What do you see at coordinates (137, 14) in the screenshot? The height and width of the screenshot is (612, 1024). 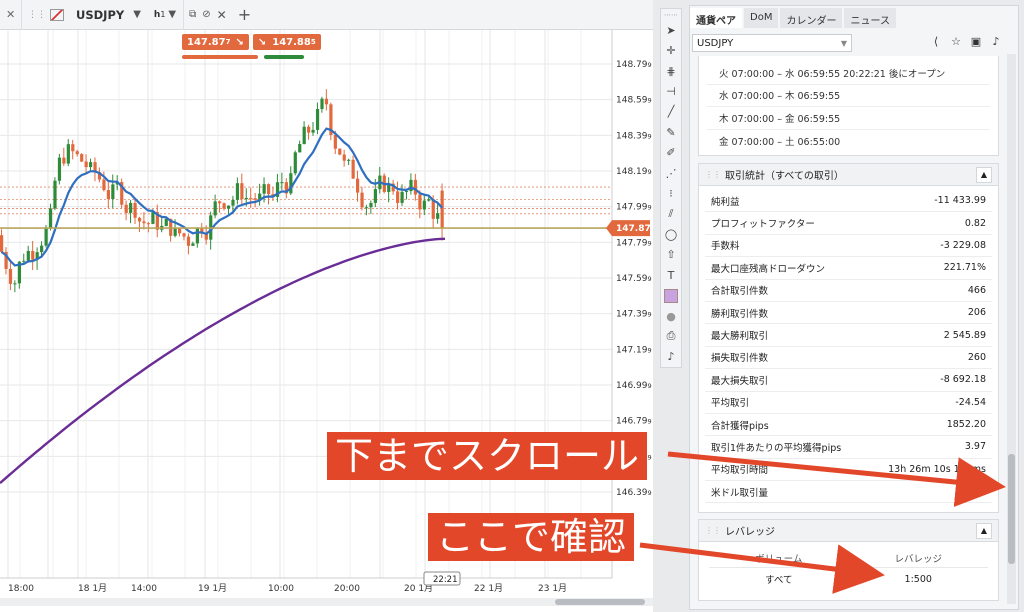 I see `symbol-dropdown-icon: ▼` at bounding box center [137, 14].